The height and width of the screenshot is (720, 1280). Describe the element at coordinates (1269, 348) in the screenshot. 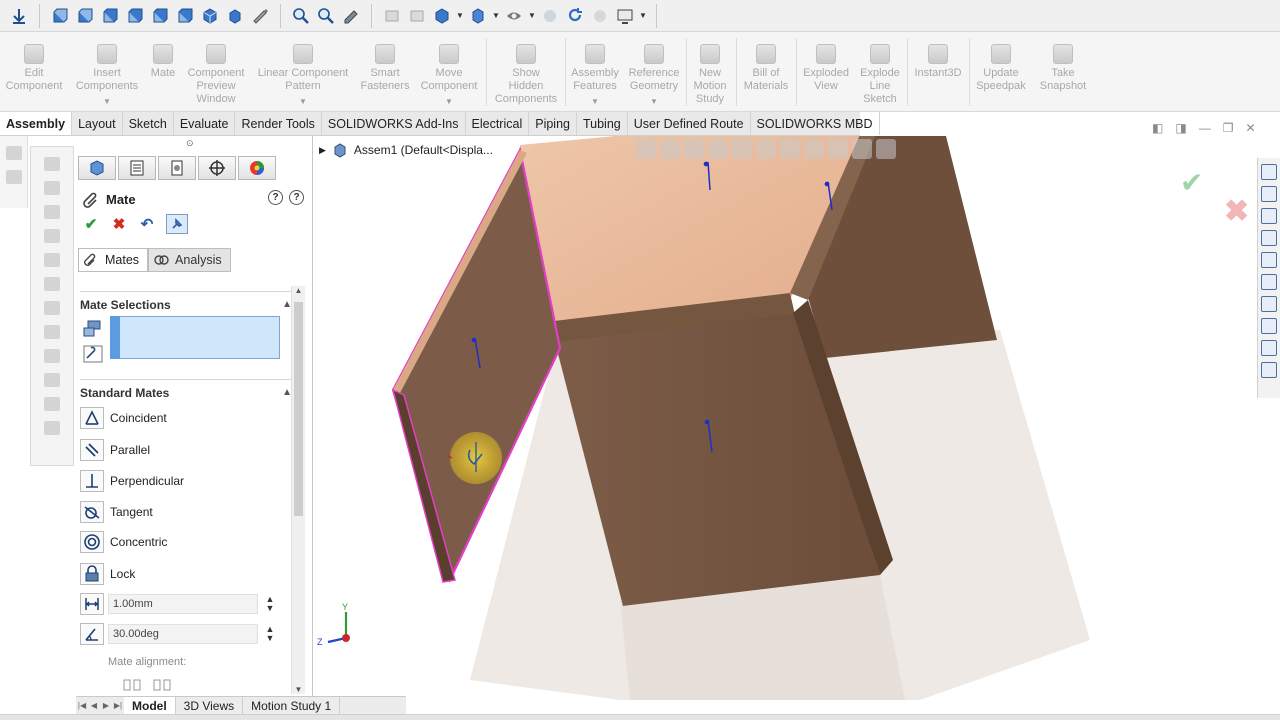

I see `view-palette-icon` at that location.